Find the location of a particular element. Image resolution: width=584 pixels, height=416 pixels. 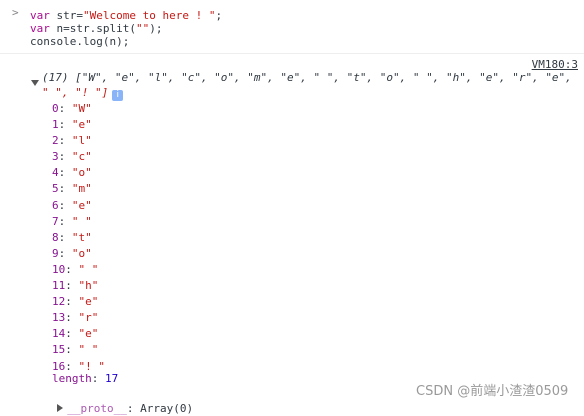

proto-value: Array(0) is located at coordinates (167, 408).